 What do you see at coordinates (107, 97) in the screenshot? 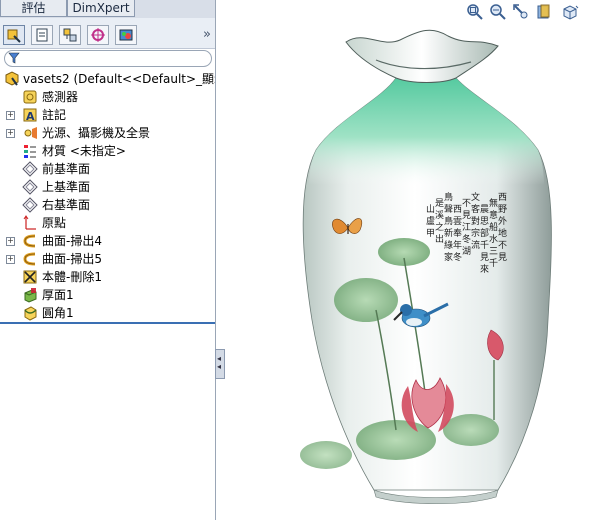
I see `tree-item: 感測器` at bounding box center [107, 97].